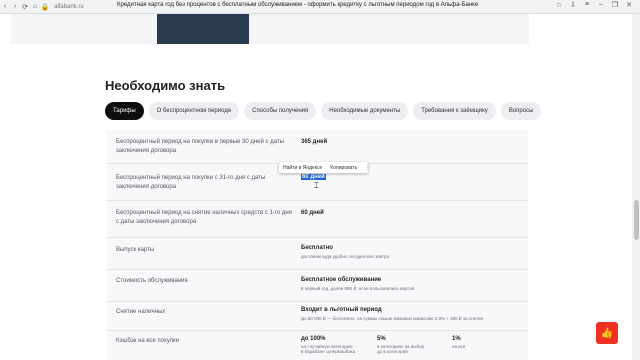 Image resolution: width=640 pixels, height=360 pixels. What do you see at coordinates (5, 6) in the screenshot?
I see `back-icon: ‹` at bounding box center [5, 6].